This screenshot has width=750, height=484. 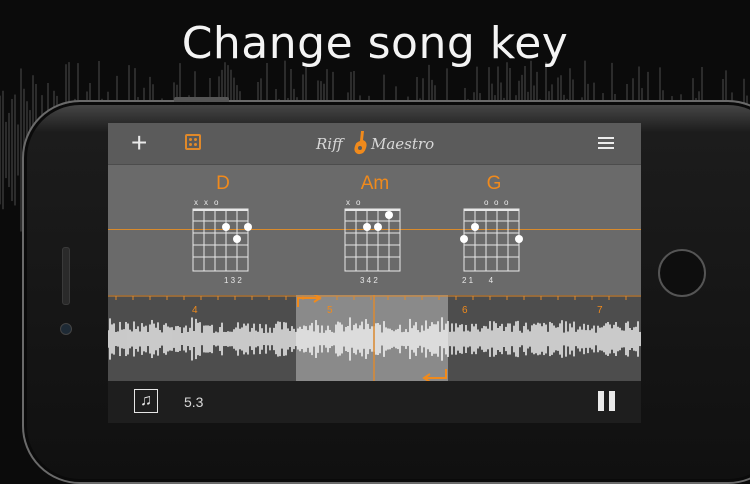 What do you see at coordinates (375, 183) in the screenshot?
I see `chord-name: Am` at bounding box center [375, 183].